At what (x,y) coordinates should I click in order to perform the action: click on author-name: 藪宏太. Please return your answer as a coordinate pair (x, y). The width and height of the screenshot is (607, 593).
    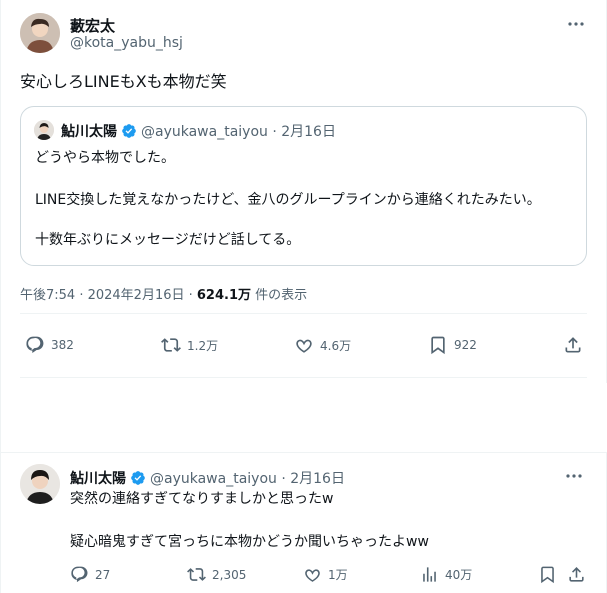
    Looking at the image, I should click on (92, 25).